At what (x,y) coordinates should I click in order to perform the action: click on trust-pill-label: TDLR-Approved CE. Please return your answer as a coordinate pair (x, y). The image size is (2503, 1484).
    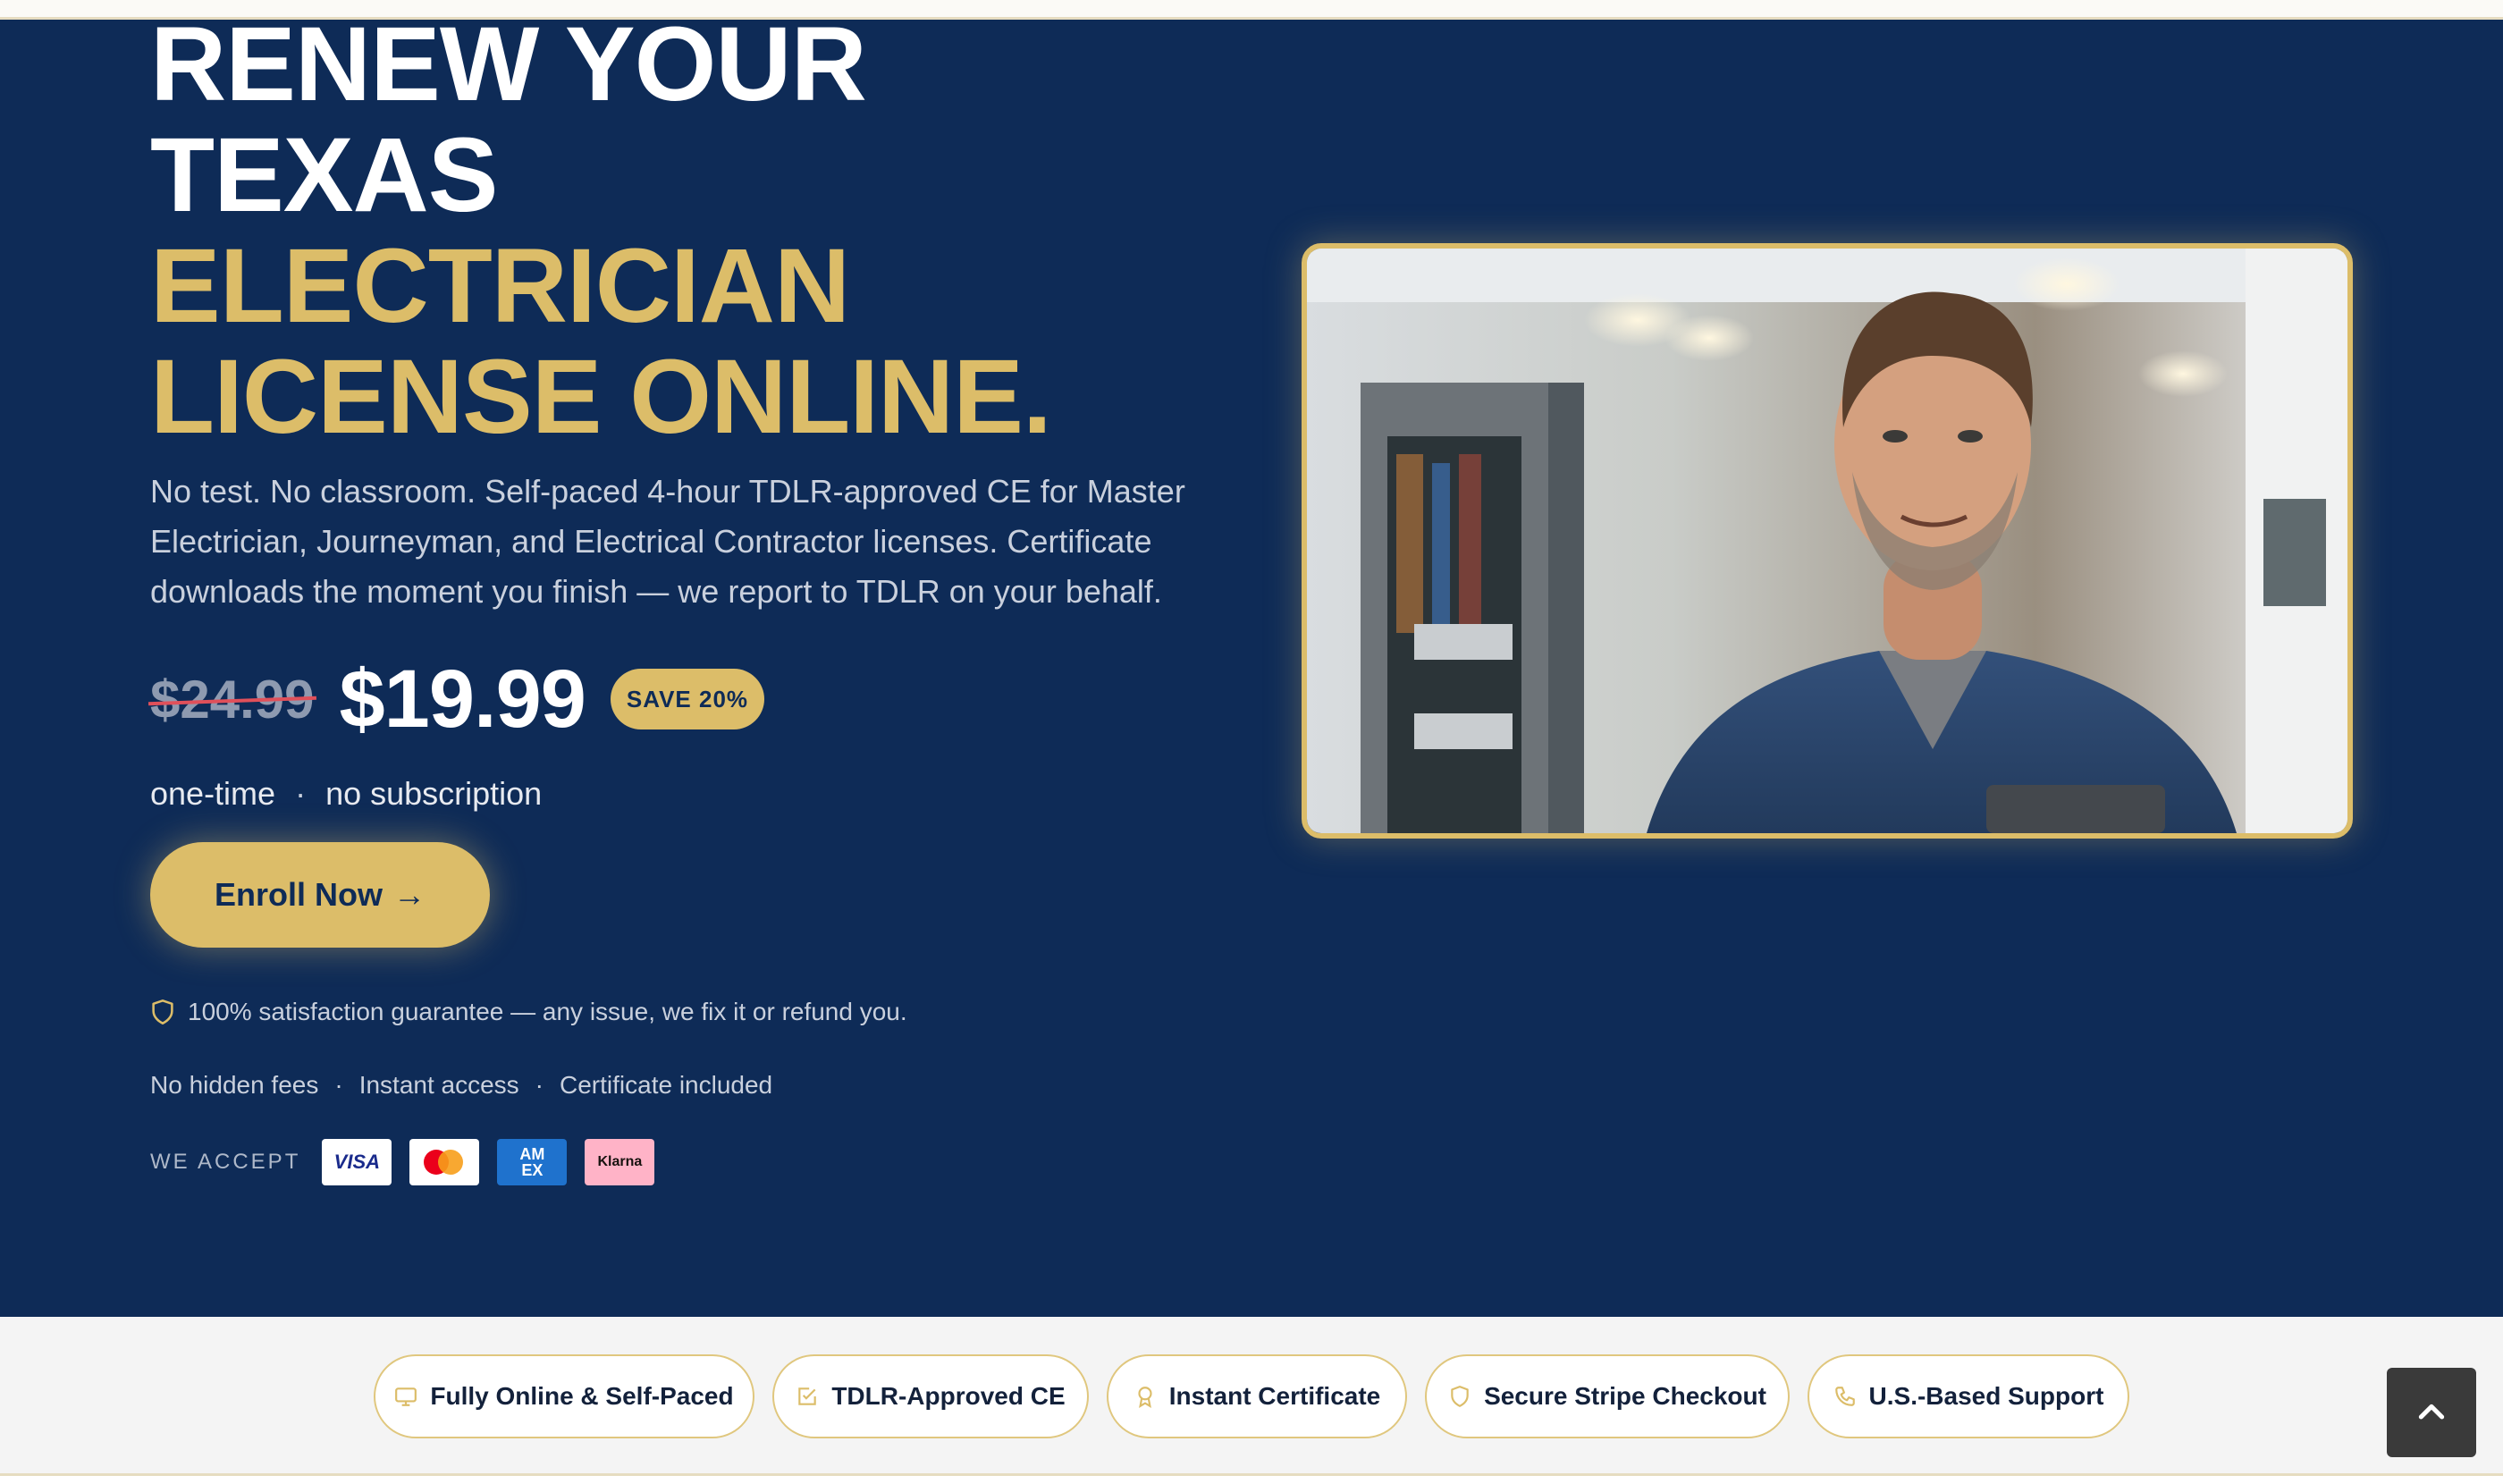
    Looking at the image, I should click on (949, 1396).